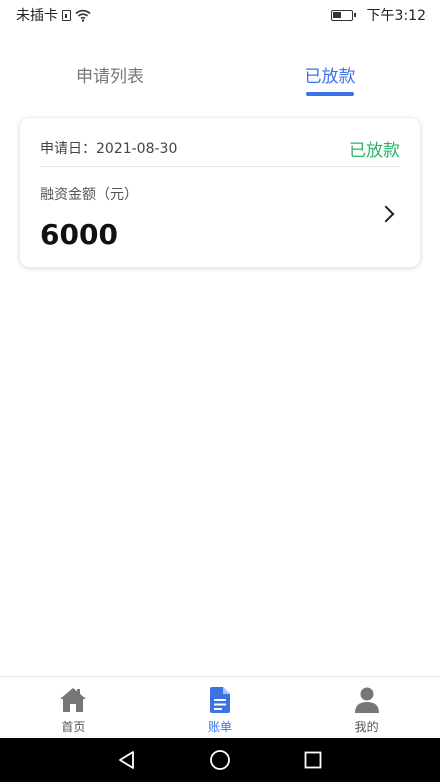 This screenshot has height=782, width=440. Describe the element at coordinates (366, 727) in the screenshot. I see `nav-label: 我的` at that location.